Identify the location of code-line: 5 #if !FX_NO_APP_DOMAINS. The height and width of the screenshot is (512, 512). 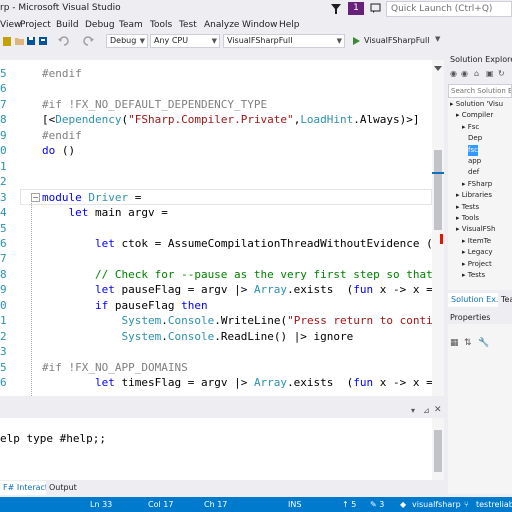
(216, 368).